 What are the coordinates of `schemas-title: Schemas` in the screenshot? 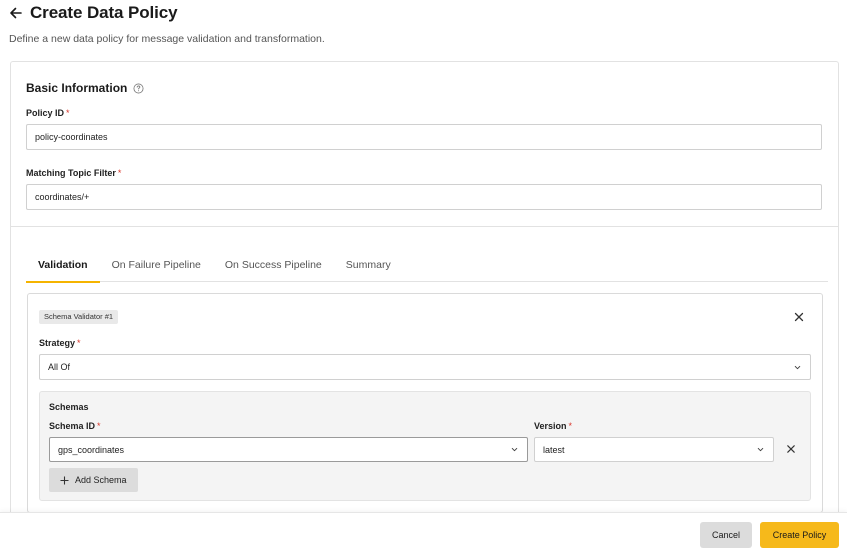 It's located at (69, 407).